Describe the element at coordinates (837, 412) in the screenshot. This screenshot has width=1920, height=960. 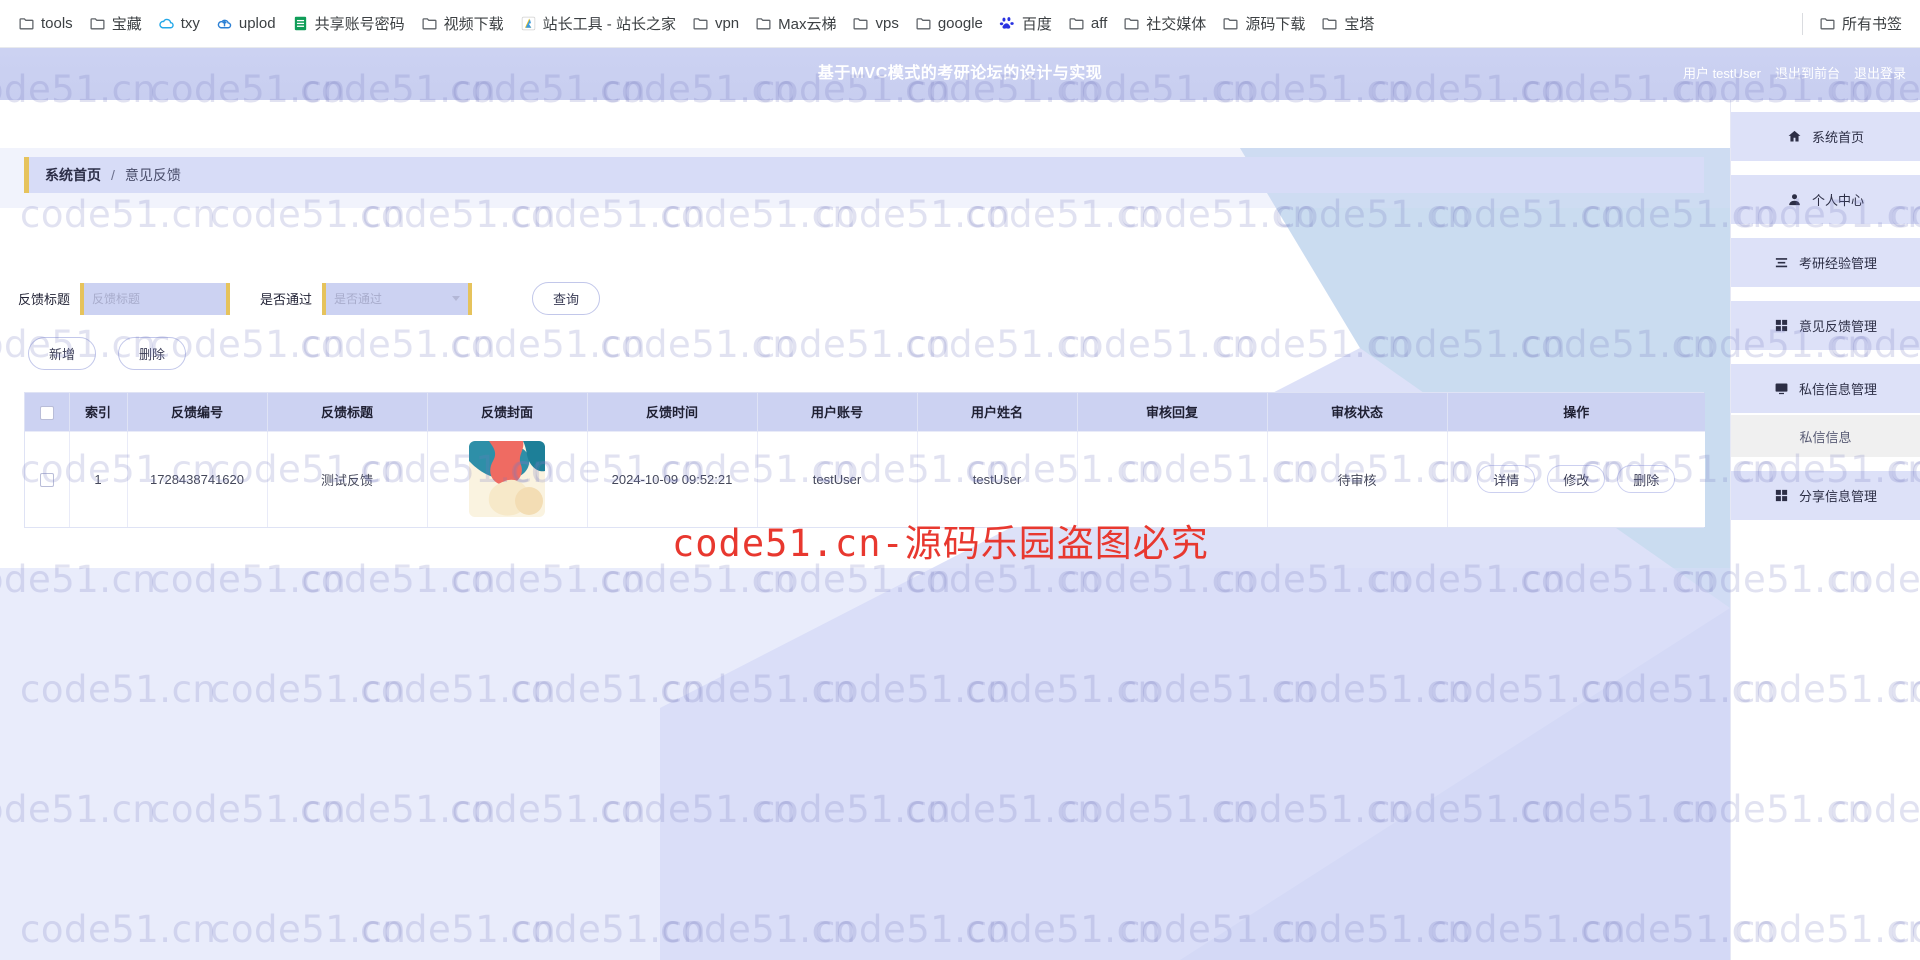
I see `col-user-account: 用户账号` at that location.